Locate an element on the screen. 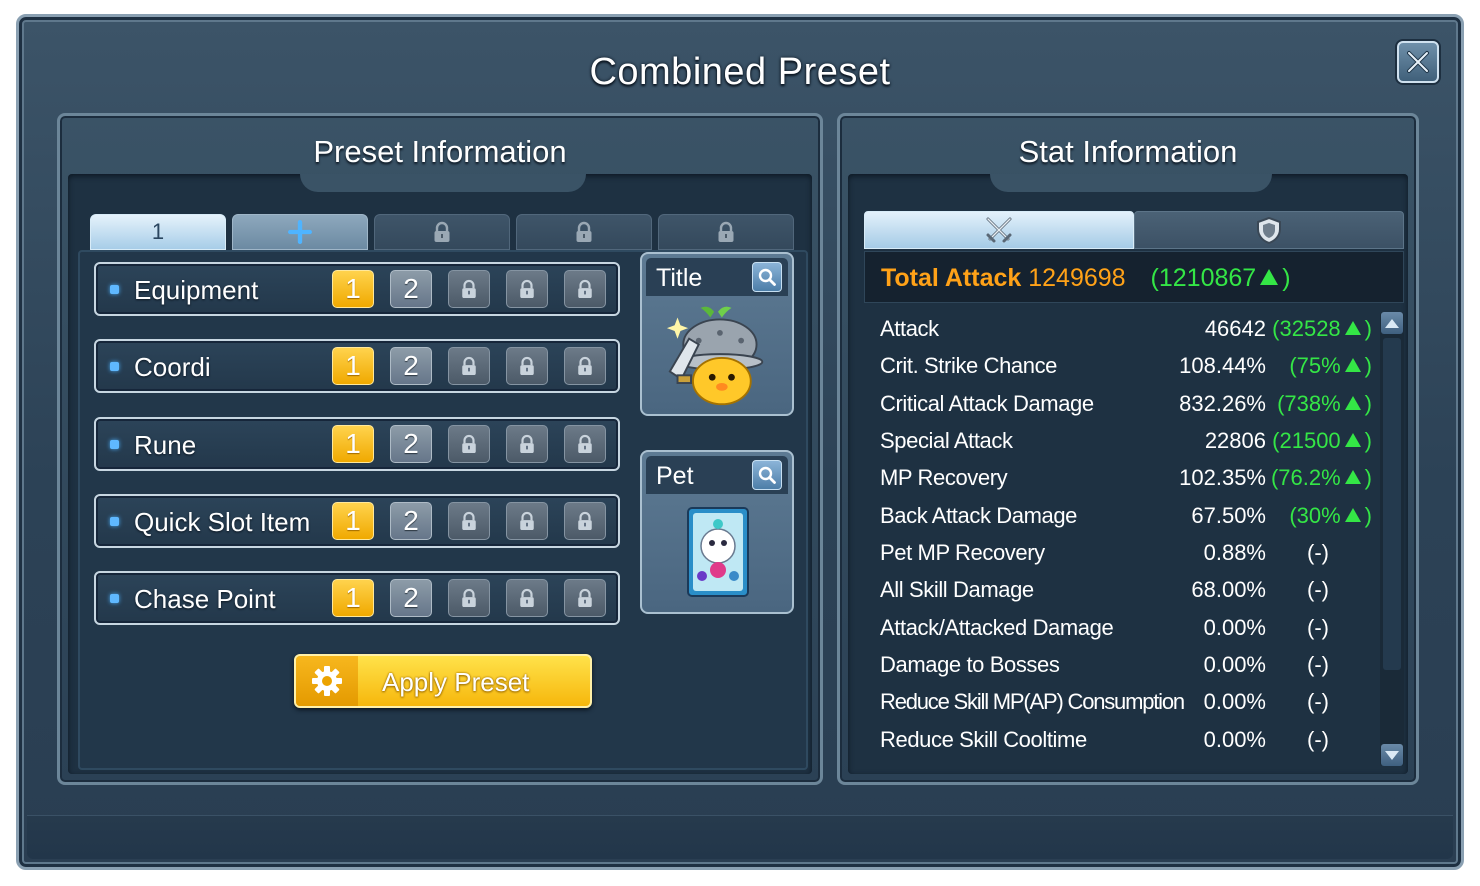 Image resolution: width=1480 pixels, height=886 pixels. gear-icon is located at coordinates (327, 681).